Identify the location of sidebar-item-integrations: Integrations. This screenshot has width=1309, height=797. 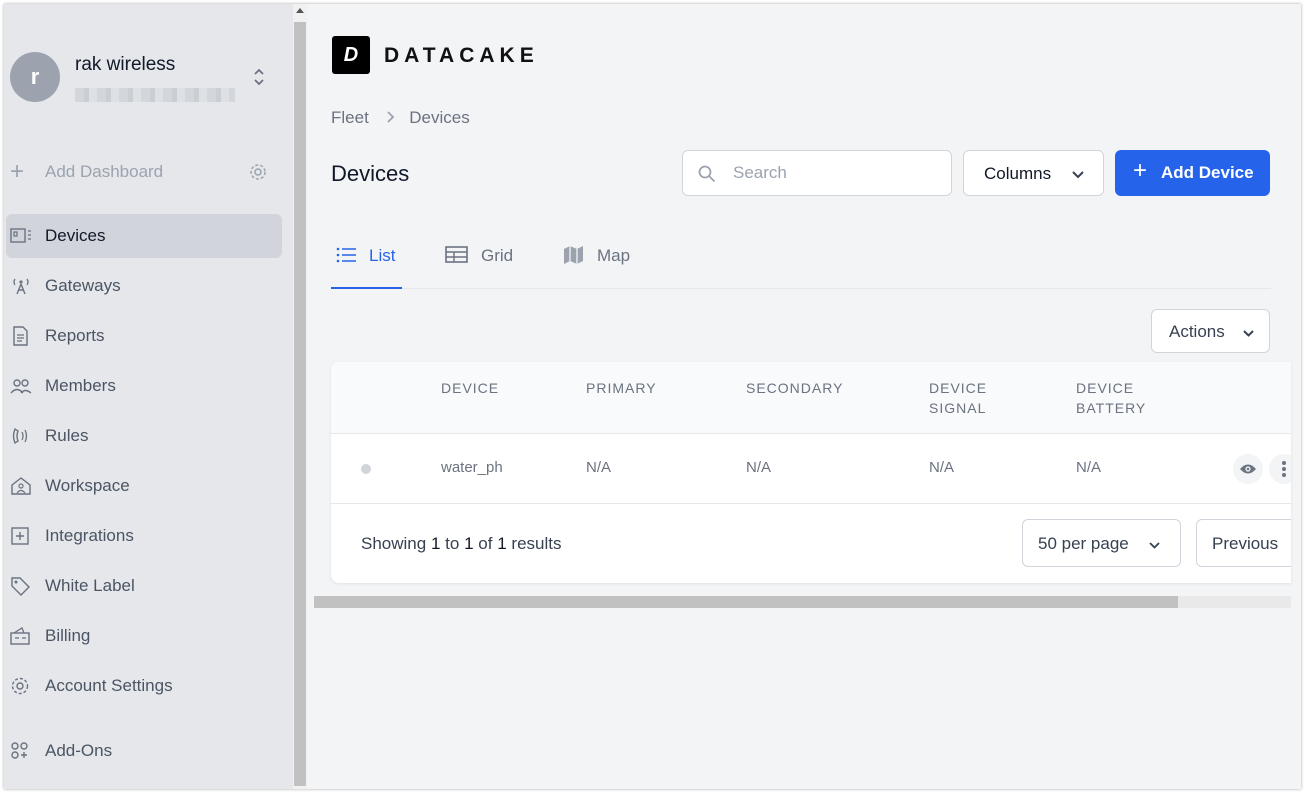
(144, 536).